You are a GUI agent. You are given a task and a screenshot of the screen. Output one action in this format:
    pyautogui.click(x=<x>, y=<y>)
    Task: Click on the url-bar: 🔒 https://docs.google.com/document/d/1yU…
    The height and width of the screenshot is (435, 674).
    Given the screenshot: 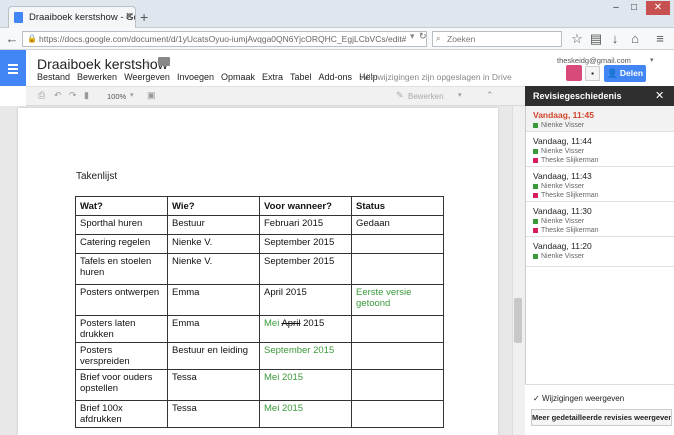 What is the action you would take?
    pyautogui.click(x=224, y=39)
    